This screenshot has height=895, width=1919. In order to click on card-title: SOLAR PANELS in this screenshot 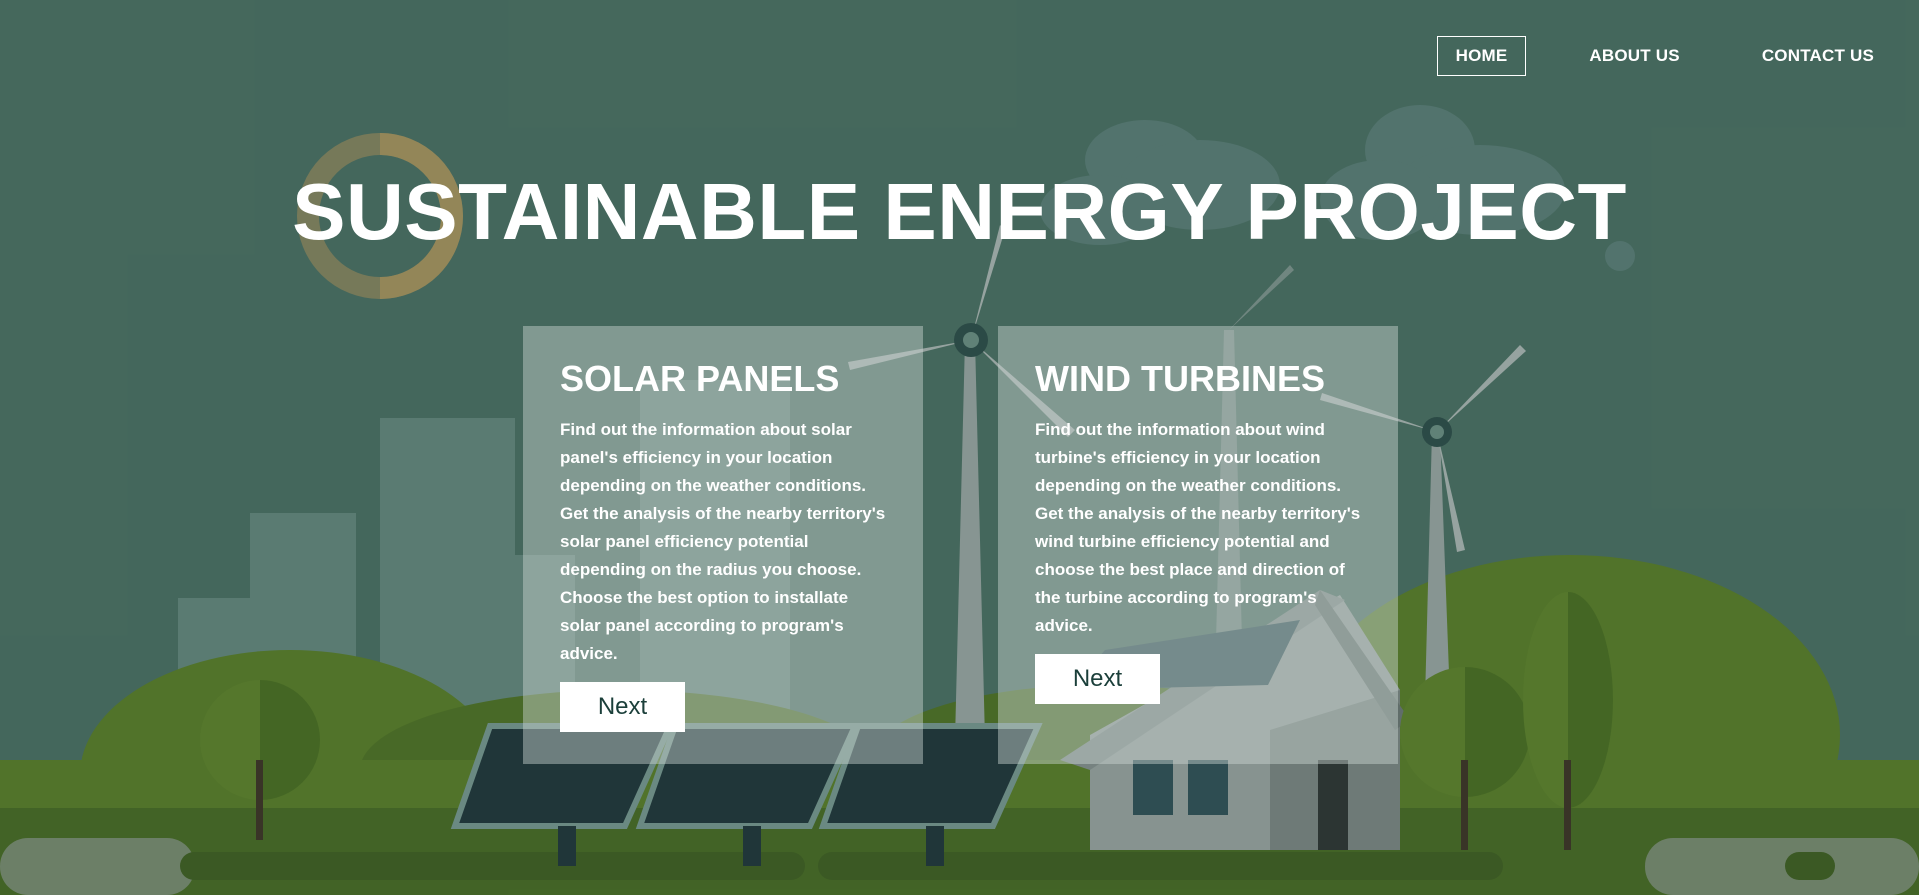, I will do `click(700, 378)`.